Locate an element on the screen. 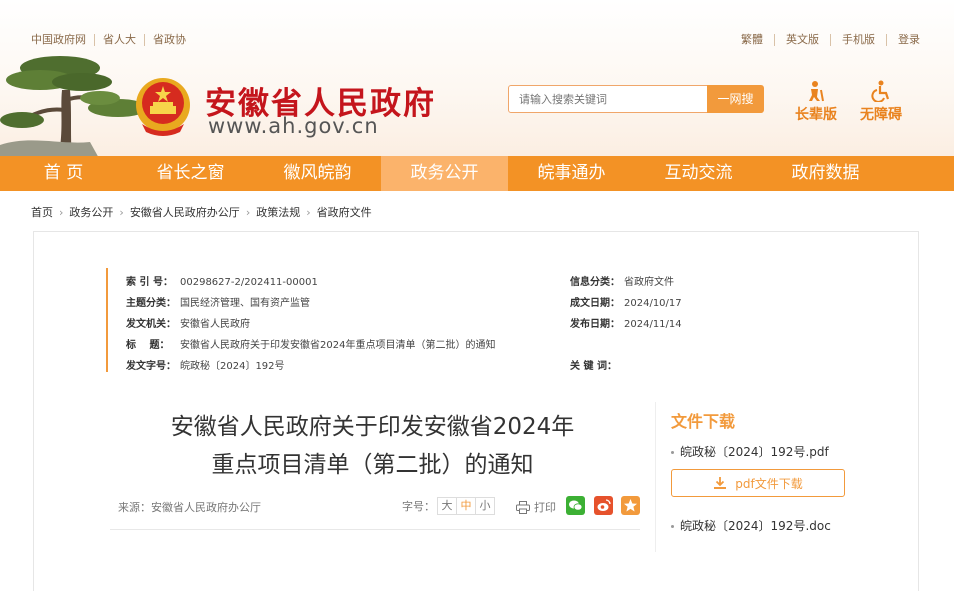  wheelchair-icon is located at coordinates (880, 91).